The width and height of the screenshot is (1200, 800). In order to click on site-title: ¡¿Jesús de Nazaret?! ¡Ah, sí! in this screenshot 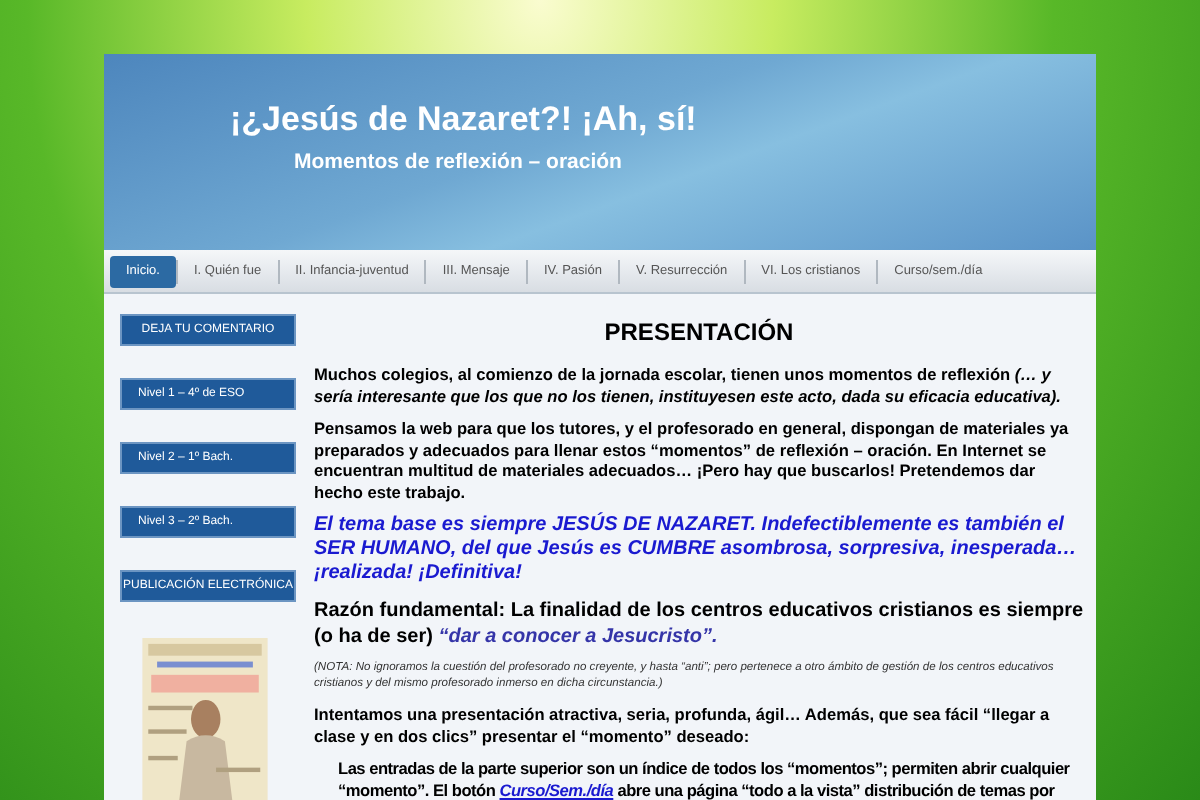, I will do `click(464, 120)`.